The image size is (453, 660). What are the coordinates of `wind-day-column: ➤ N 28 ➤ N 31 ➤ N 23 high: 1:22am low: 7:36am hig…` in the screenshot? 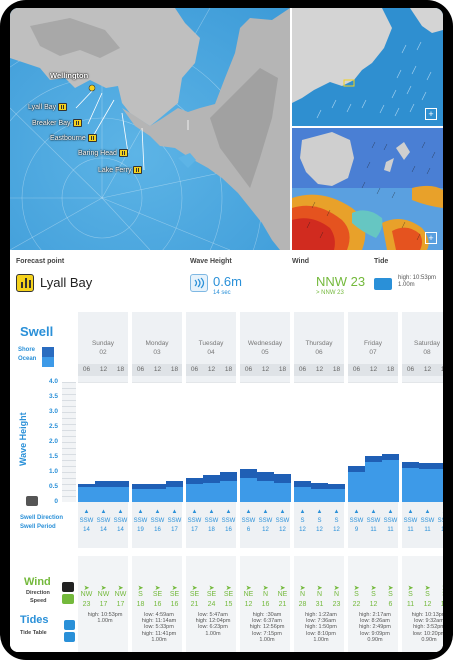 It's located at (320, 604).